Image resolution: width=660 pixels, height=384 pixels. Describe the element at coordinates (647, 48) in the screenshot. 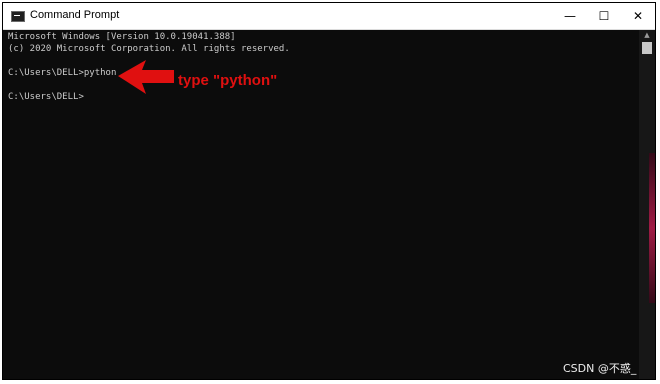

I see `scrollbar-thumb` at that location.